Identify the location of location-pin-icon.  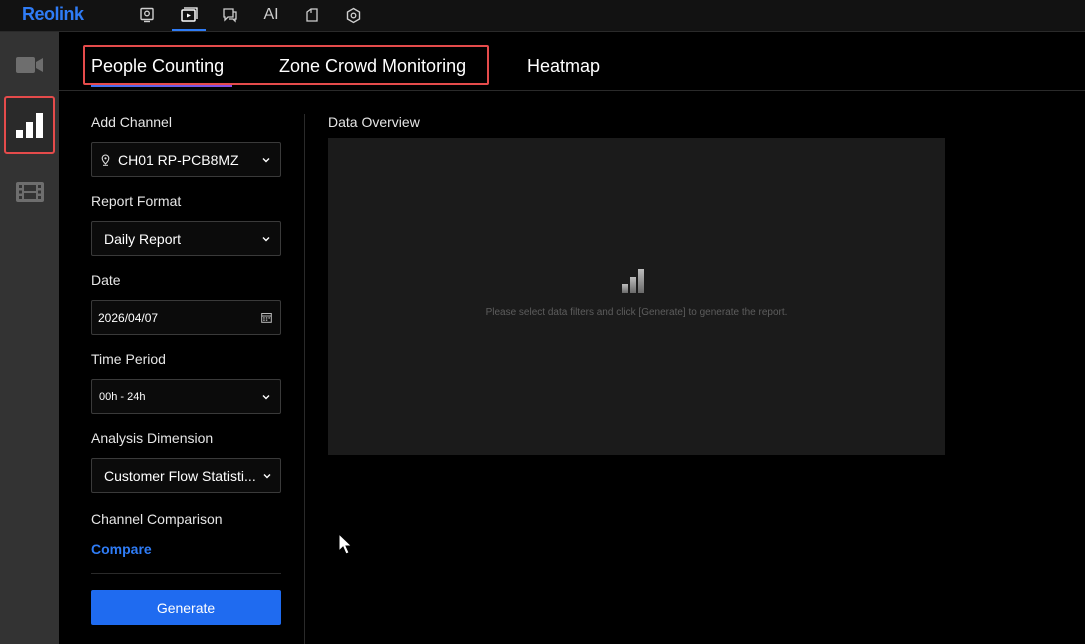
(106, 159).